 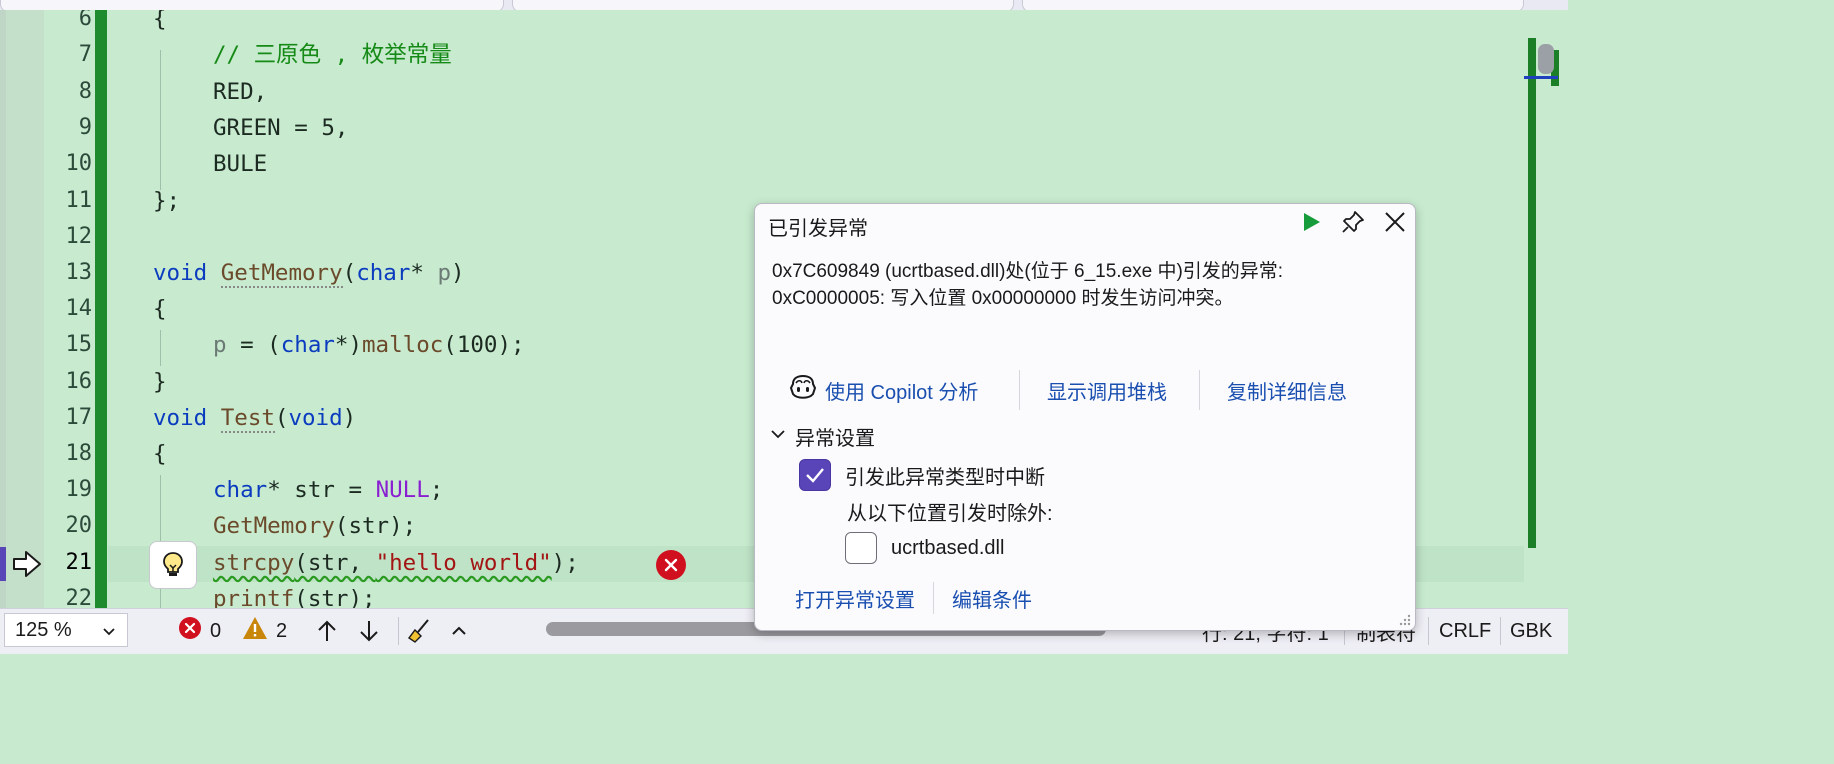 What do you see at coordinates (945, 477) in the screenshot?
I see `break-on-exception-label: 引发此异常类型时中断` at bounding box center [945, 477].